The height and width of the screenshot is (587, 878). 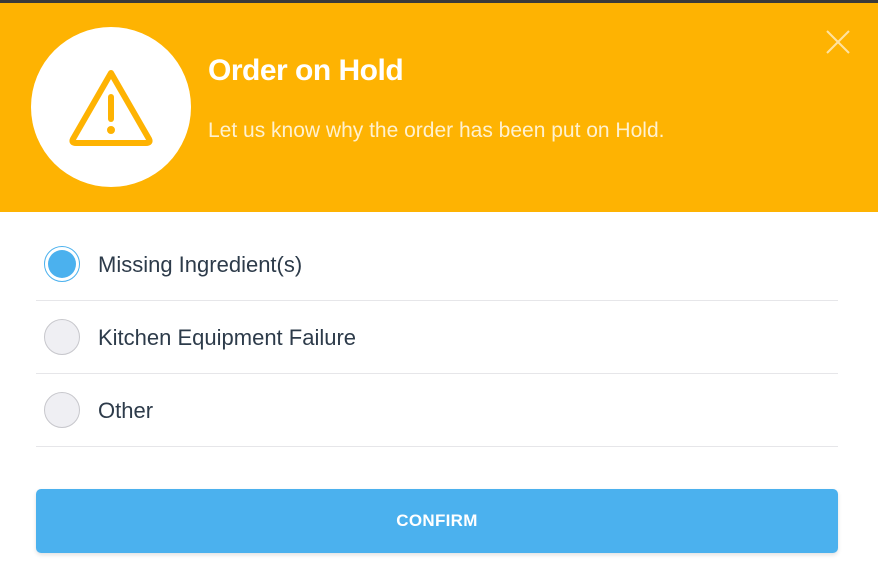 I want to click on radio-button-selected, so click(x=62, y=264).